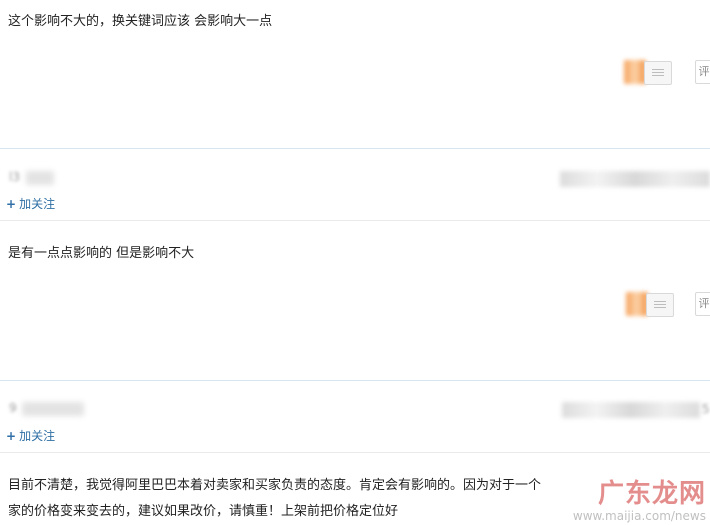 The image size is (710, 525). What do you see at coordinates (639, 516) in the screenshot?
I see `watermark-url: www.maijia.com/news` at bounding box center [639, 516].